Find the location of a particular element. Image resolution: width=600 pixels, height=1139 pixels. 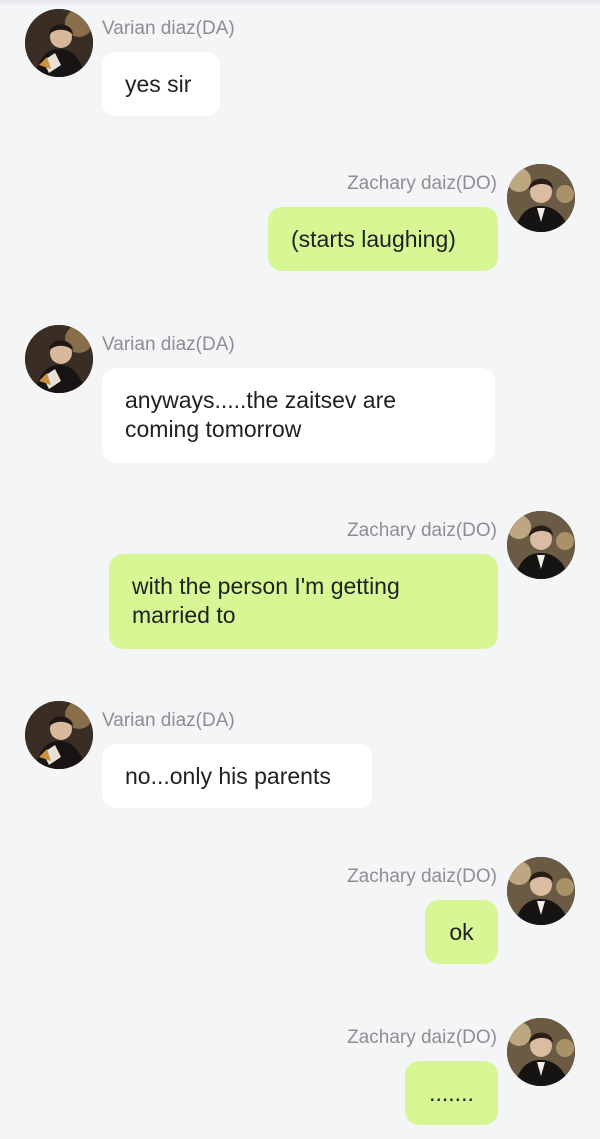

message-bubble: with the person I'm getting married to is located at coordinates (303, 601).